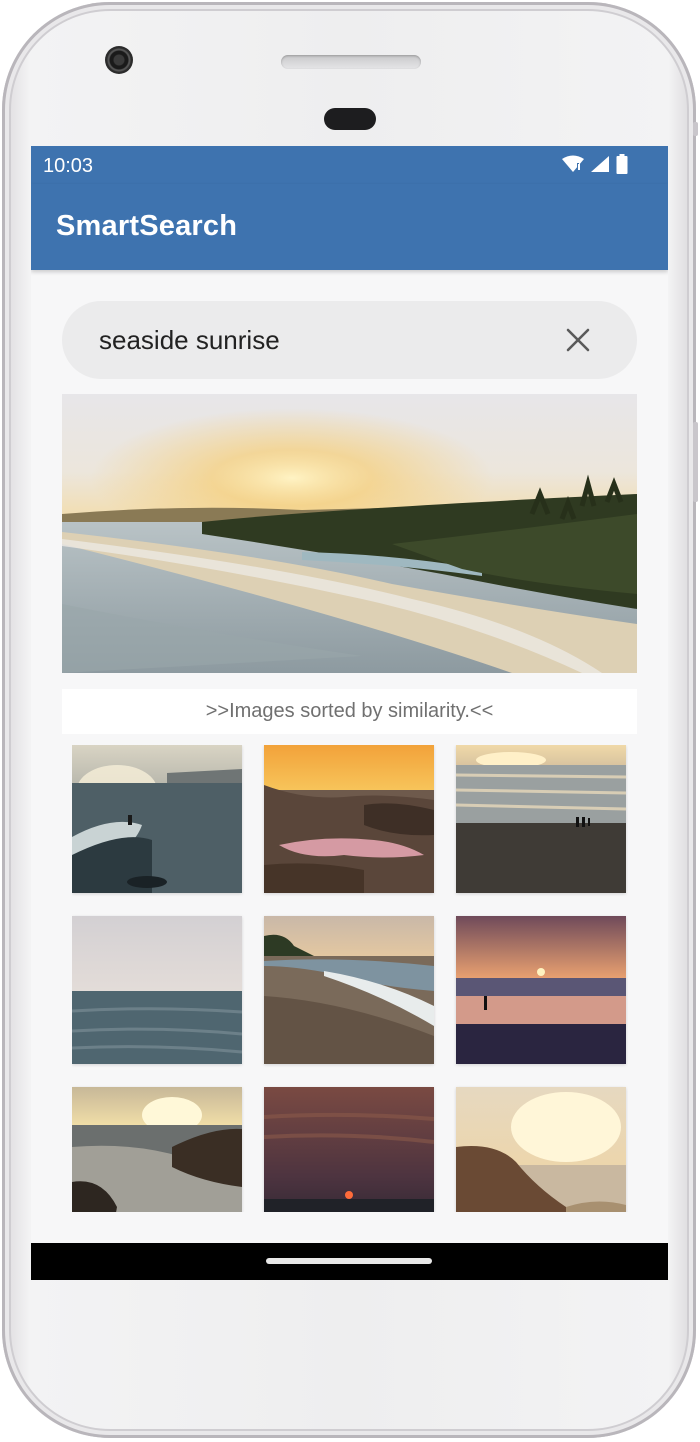 The width and height of the screenshot is (700, 1442). Describe the element at coordinates (578, 340) in the screenshot. I see `close-icon` at that location.